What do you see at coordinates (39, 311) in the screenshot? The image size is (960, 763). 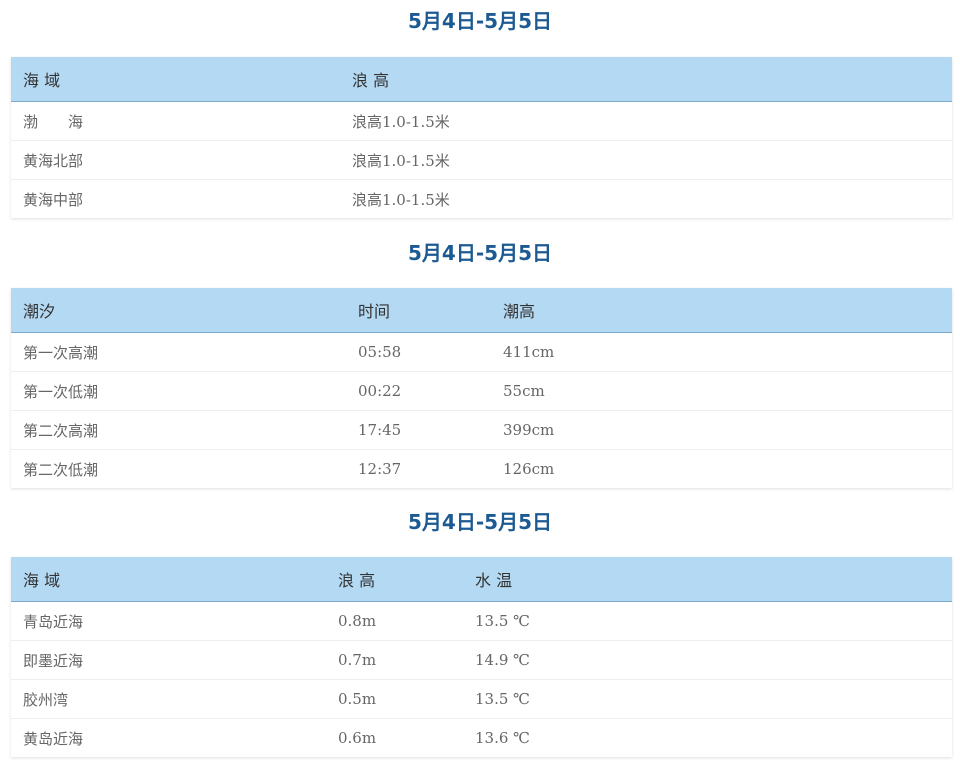 I see `header-tide: 潮汐` at bounding box center [39, 311].